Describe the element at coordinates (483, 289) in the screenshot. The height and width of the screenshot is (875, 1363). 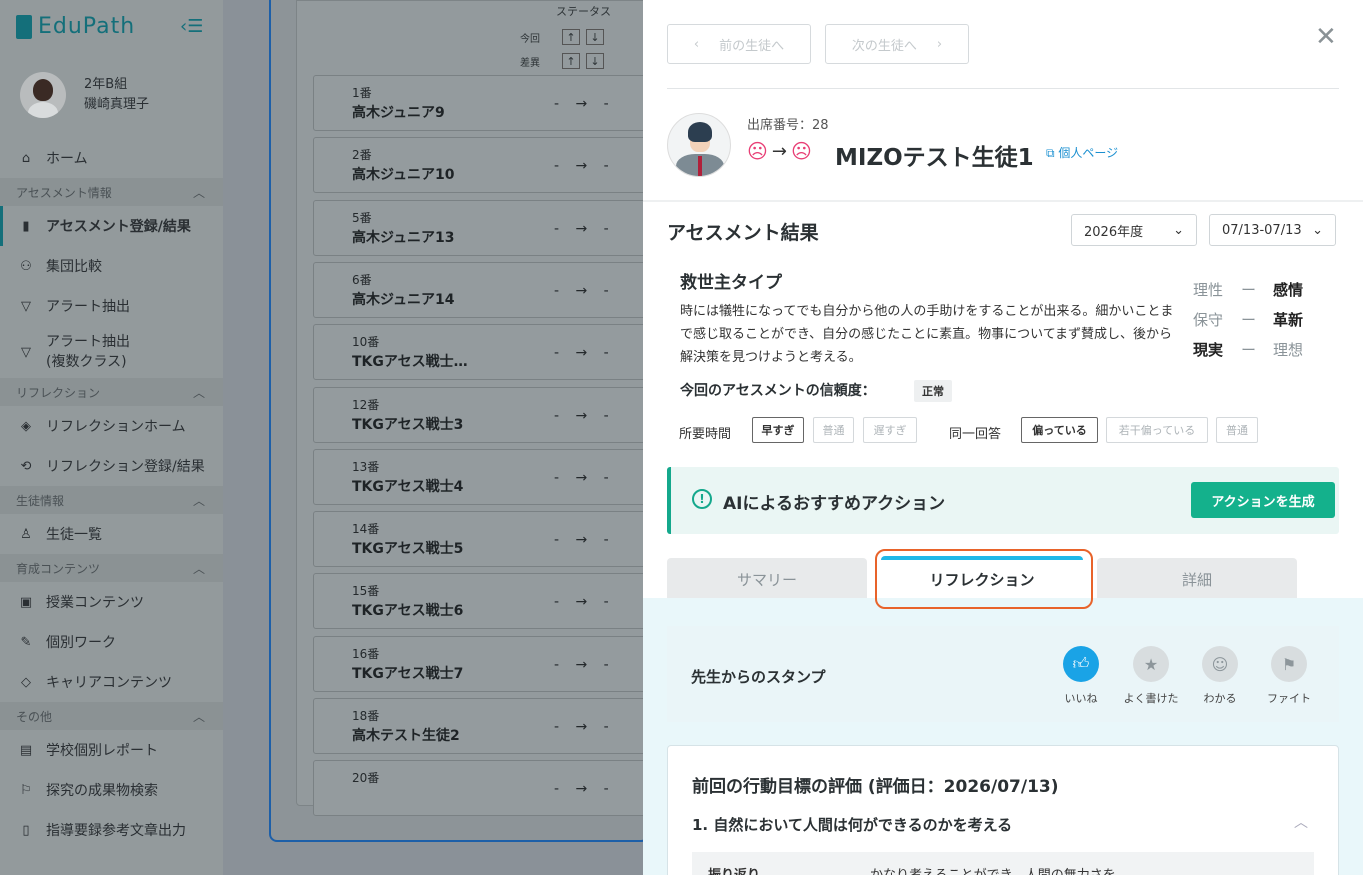
I see `list-item: 6番 高木ジュニア14 - → -` at that location.